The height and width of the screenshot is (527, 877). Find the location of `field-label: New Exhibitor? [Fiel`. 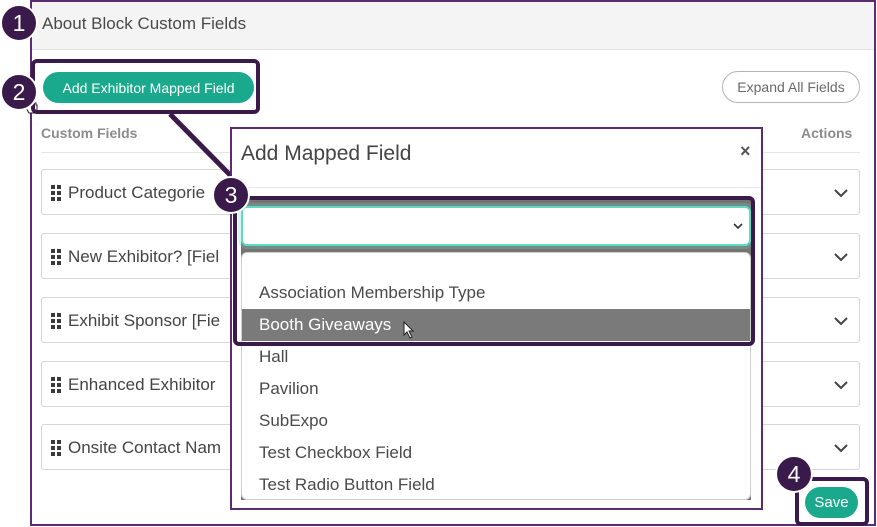

field-label: New Exhibitor? [Fiel is located at coordinates (144, 256).